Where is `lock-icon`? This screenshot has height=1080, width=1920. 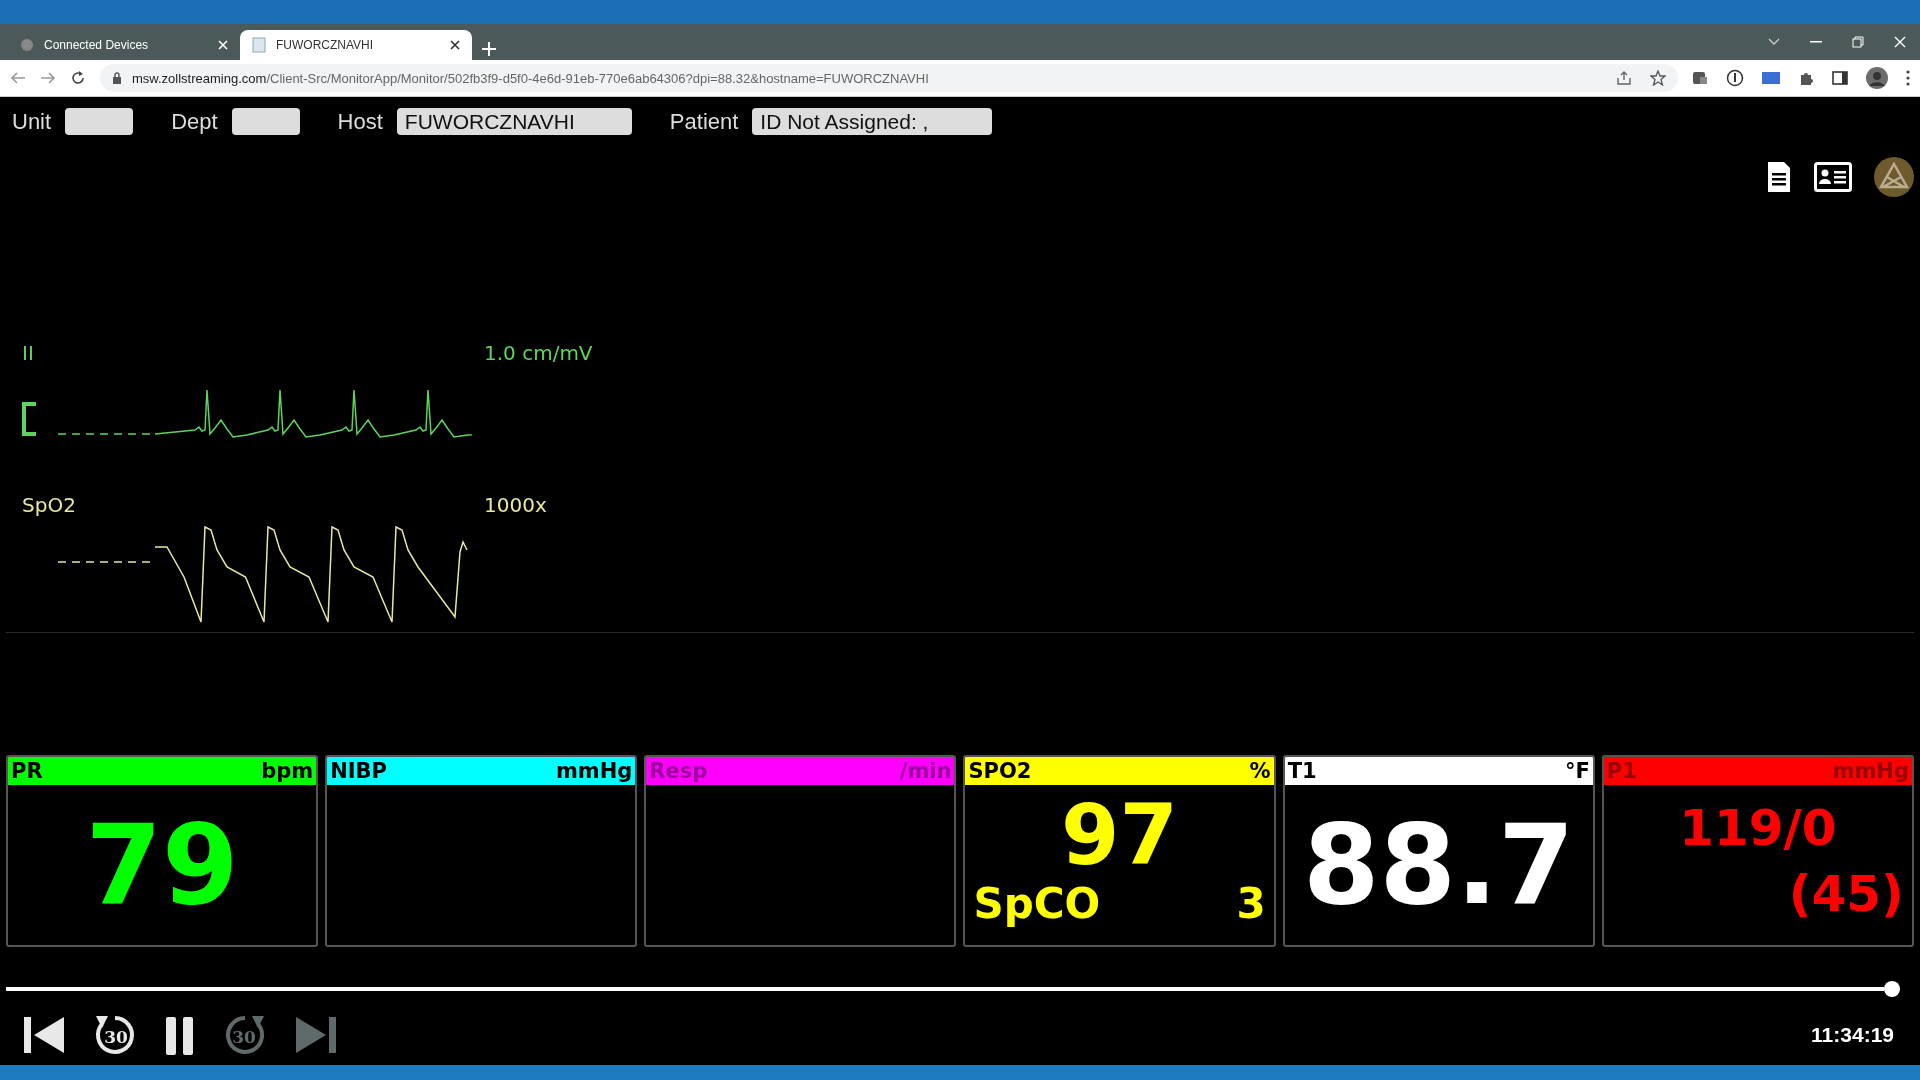 lock-icon is located at coordinates (117, 78).